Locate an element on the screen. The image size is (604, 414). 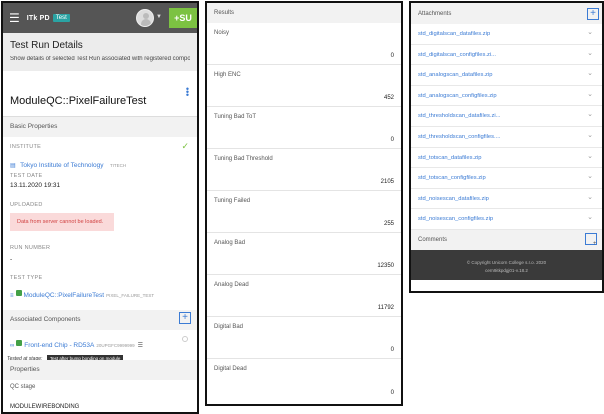
footer-copyright: © Copyright Unicorn College s.r.o. 2020 is located at coordinates (506, 262).